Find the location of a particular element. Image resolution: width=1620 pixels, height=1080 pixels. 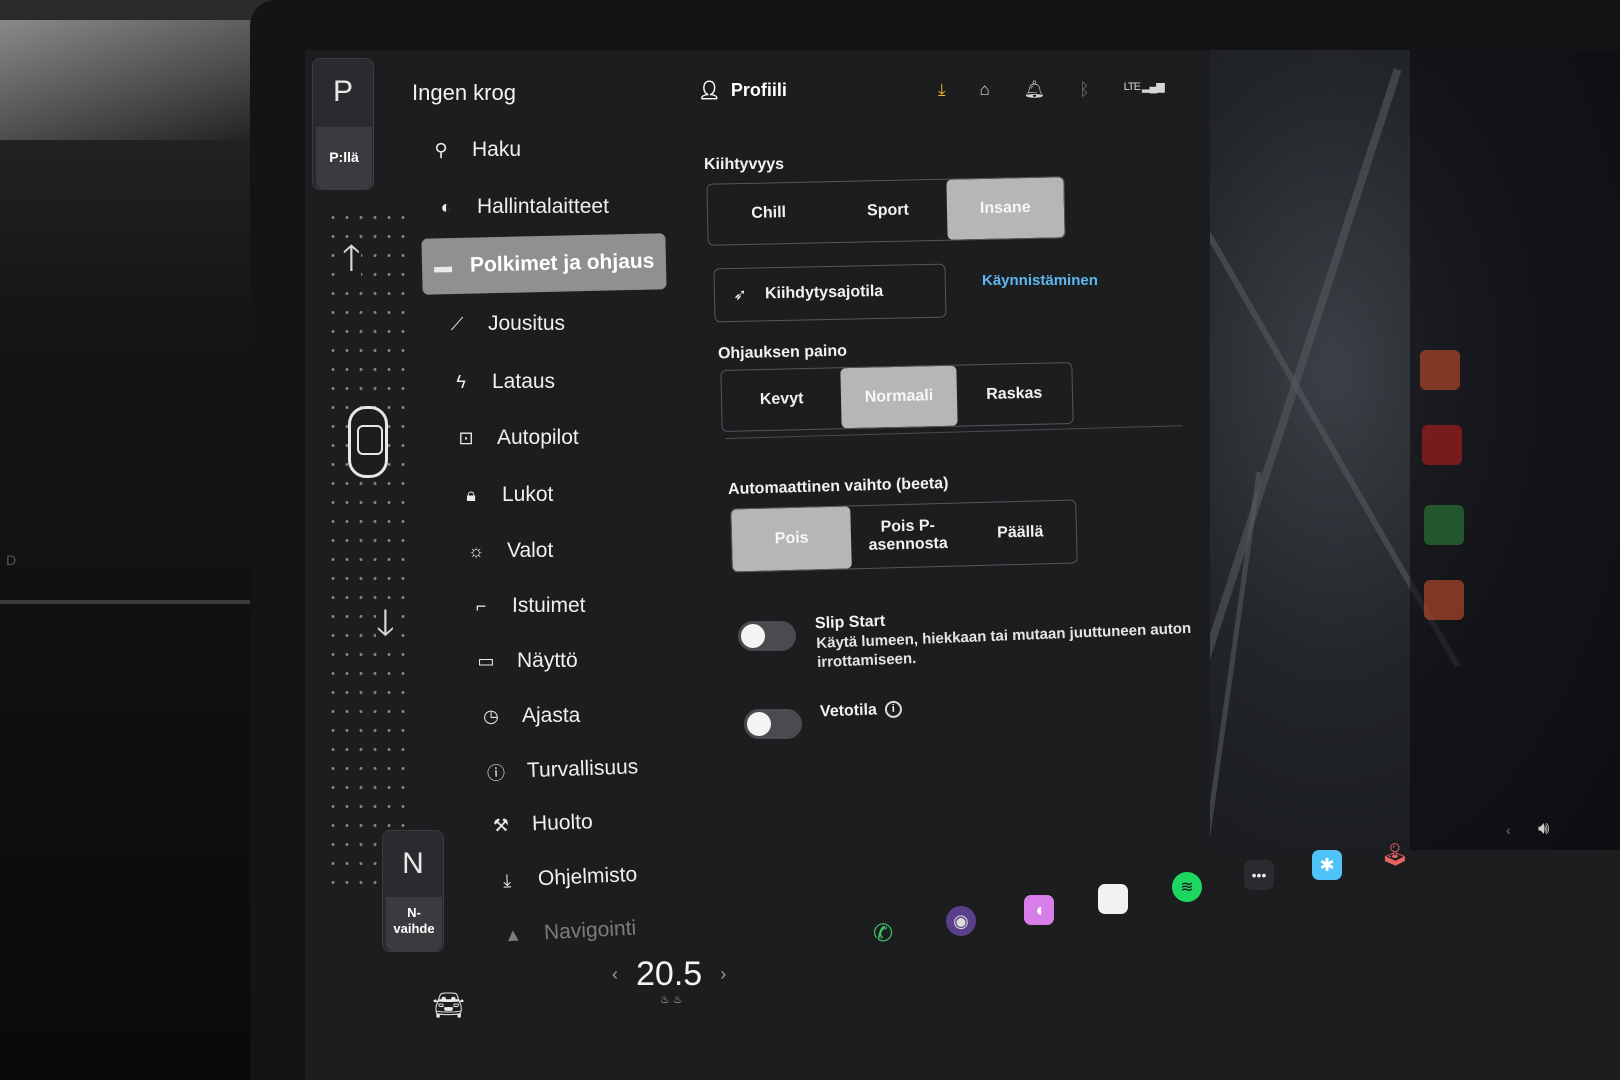

steering-option-raskas: Raskas is located at coordinates (1014, 394).